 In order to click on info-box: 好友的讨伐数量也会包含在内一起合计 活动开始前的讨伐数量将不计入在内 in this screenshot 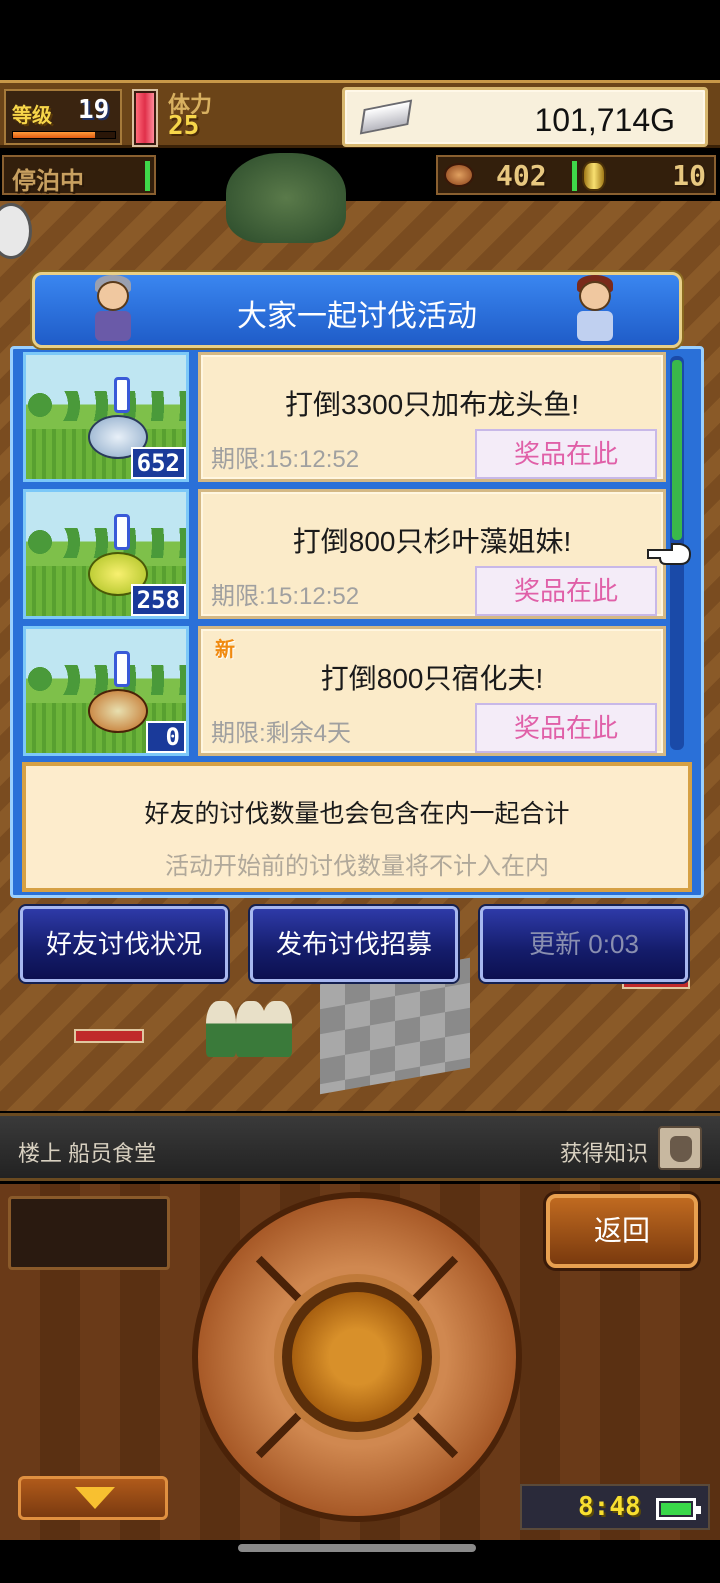, I will do `click(357, 827)`.